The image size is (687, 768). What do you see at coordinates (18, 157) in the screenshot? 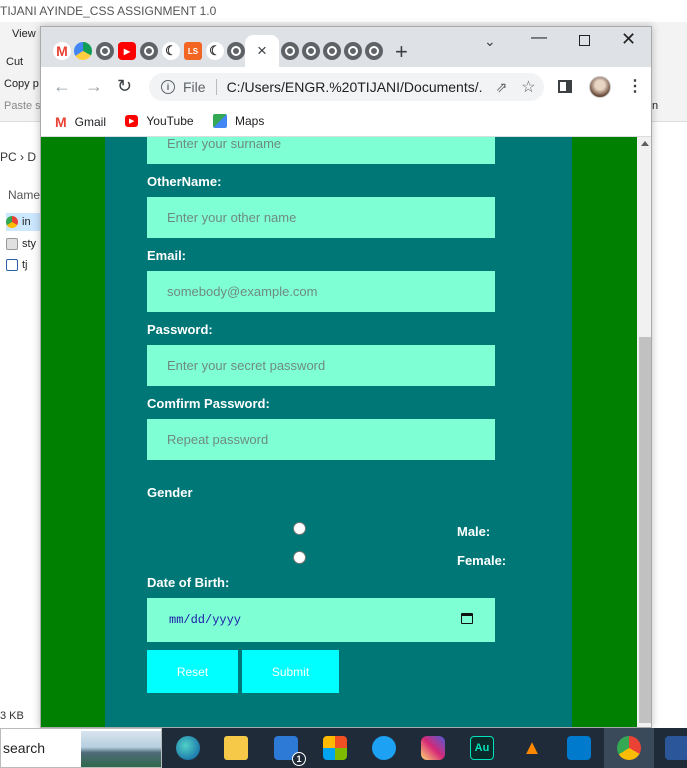
I see `explorer-breadcrumb: PC › D` at bounding box center [18, 157].